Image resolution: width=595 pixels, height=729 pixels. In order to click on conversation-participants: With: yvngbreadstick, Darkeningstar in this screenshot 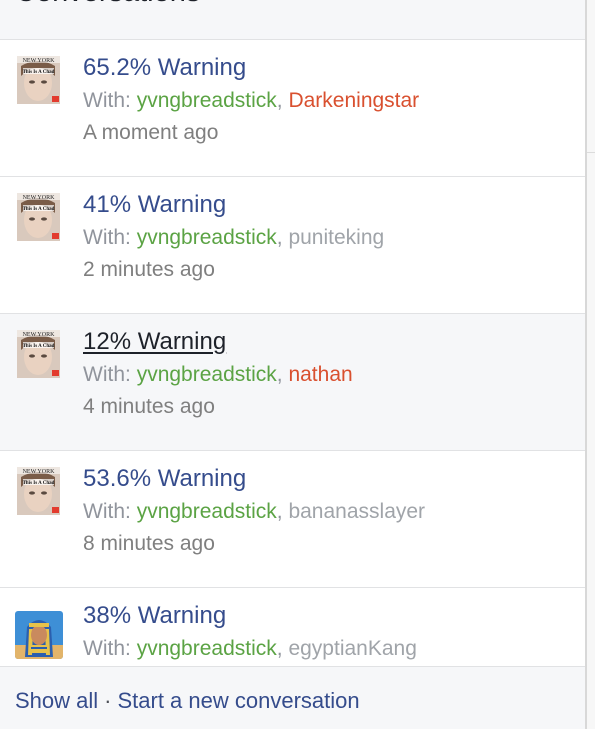, I will do `click(251, 101)`.